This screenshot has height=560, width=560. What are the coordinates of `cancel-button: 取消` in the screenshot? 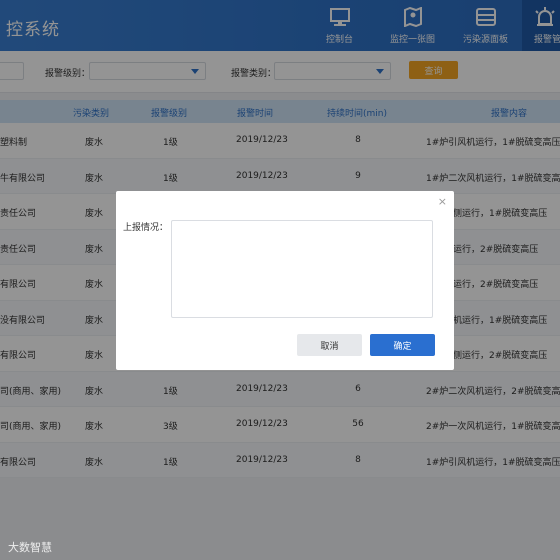 It's located at (329, 345).